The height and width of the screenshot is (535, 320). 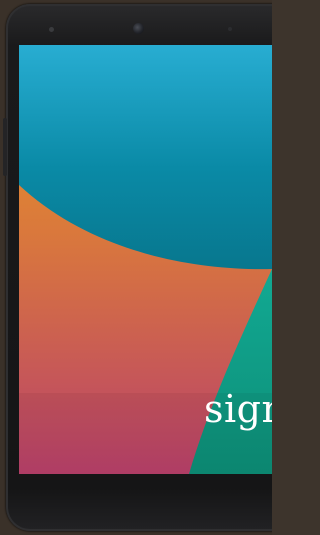 I want to click on proximity-sensor, so click(x=230, y=29).